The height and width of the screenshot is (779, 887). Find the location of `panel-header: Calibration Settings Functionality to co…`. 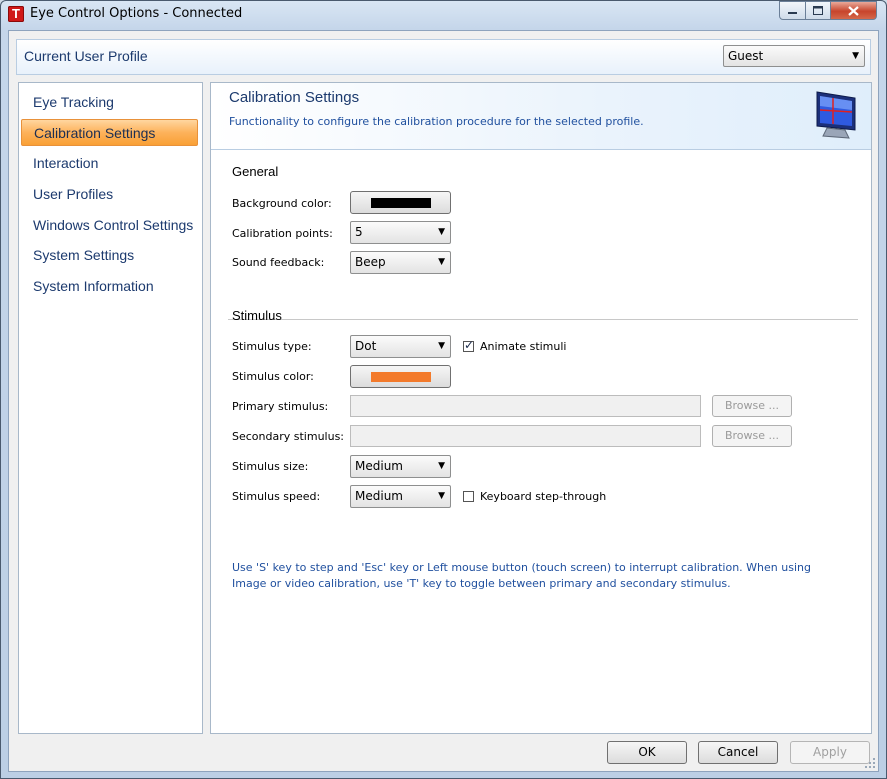

panel-header: Calibration Settings Functionality to co… is located at coordinates (541, 116).